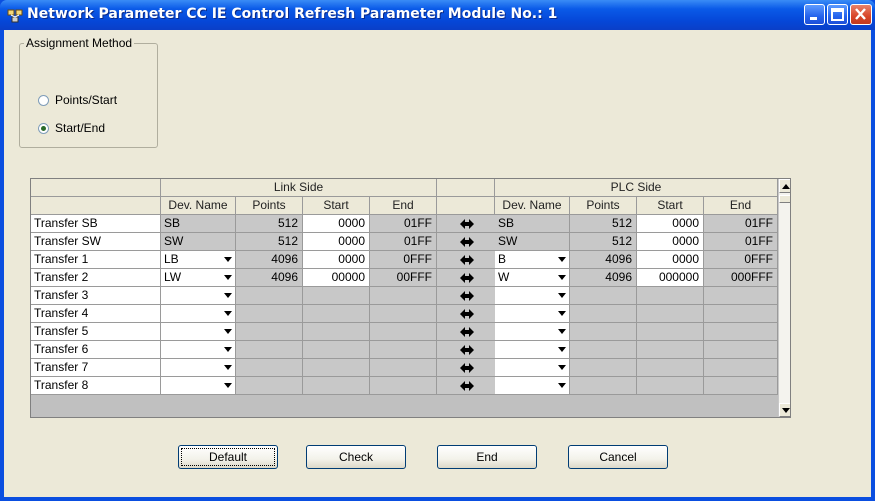  What do you see at coordinates (269, 242) in the screenshot?
I see `link-points-cell: 512` at bounding box center [269, 242].